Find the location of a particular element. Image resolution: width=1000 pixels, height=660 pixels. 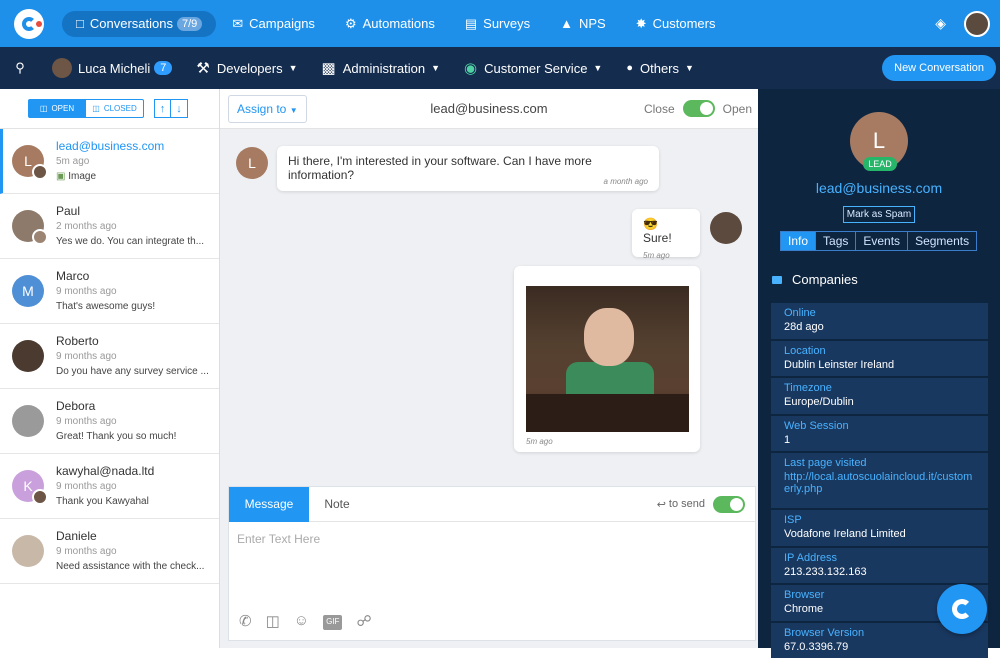

user-inbox: Luca Micheli 7 is located at coordinates (112, 68).